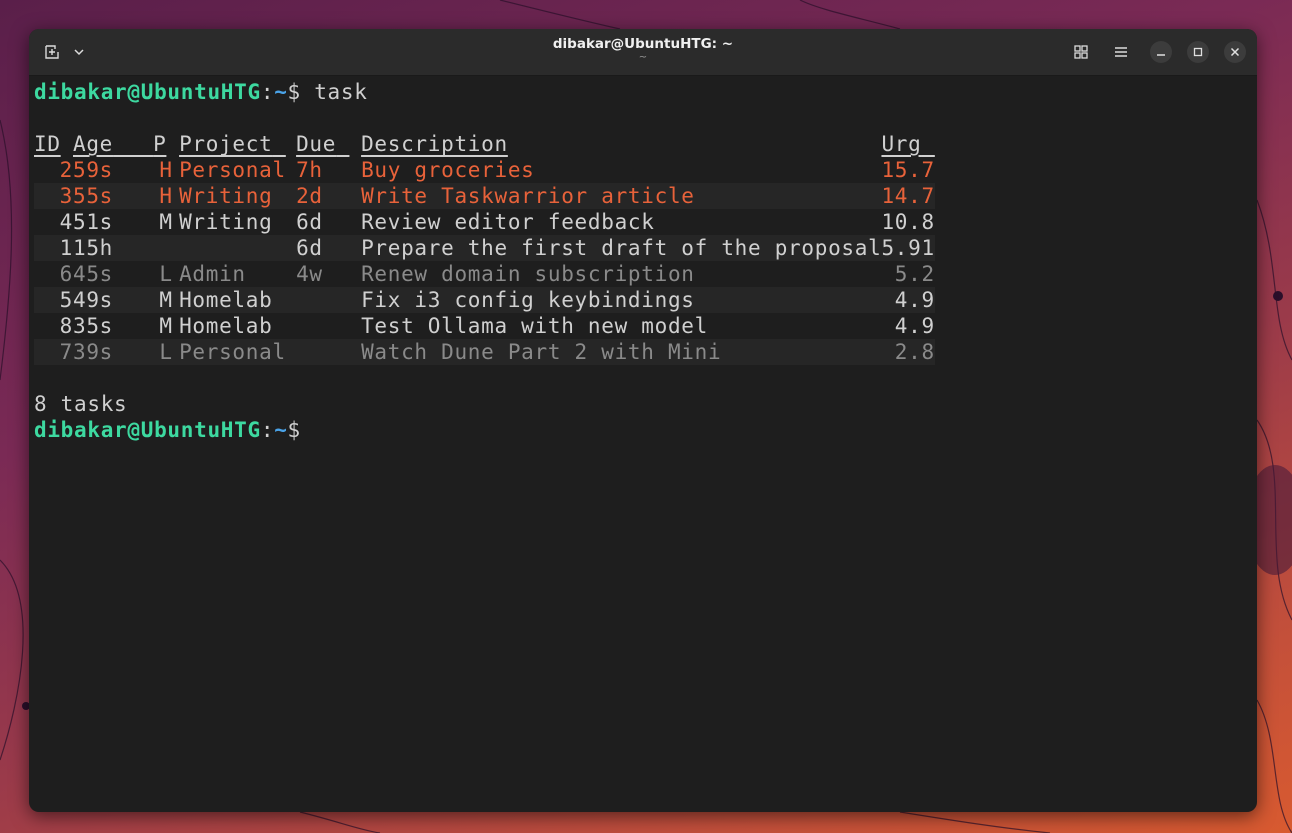  What do you see at coordinates (160, 144) in the screenshot?
I see `header-priority: P` at bounding box center [160, 144].